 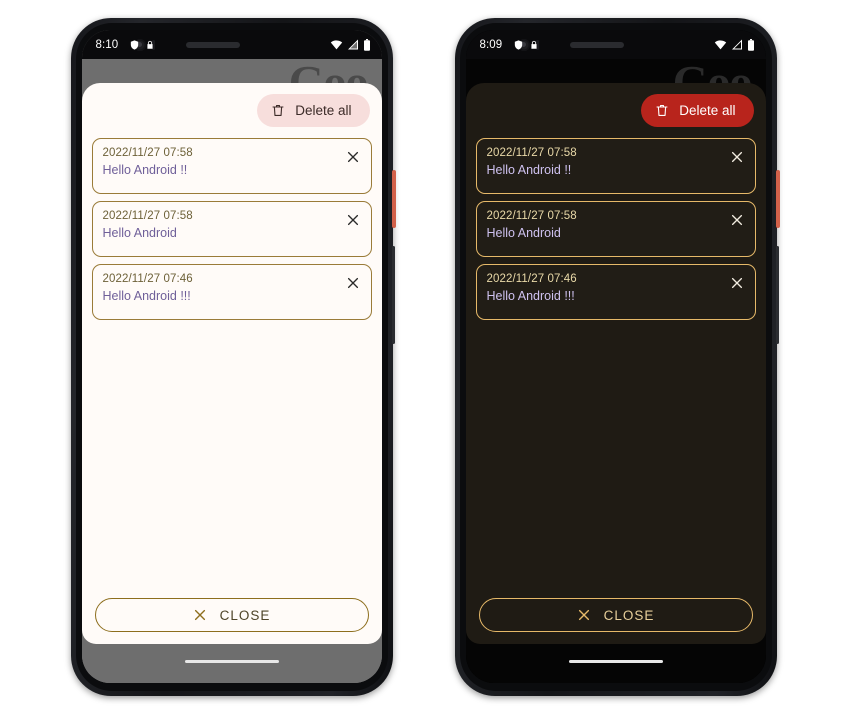 I want to click on status-bar-clock: 8:10, so click(x=107, y=44).